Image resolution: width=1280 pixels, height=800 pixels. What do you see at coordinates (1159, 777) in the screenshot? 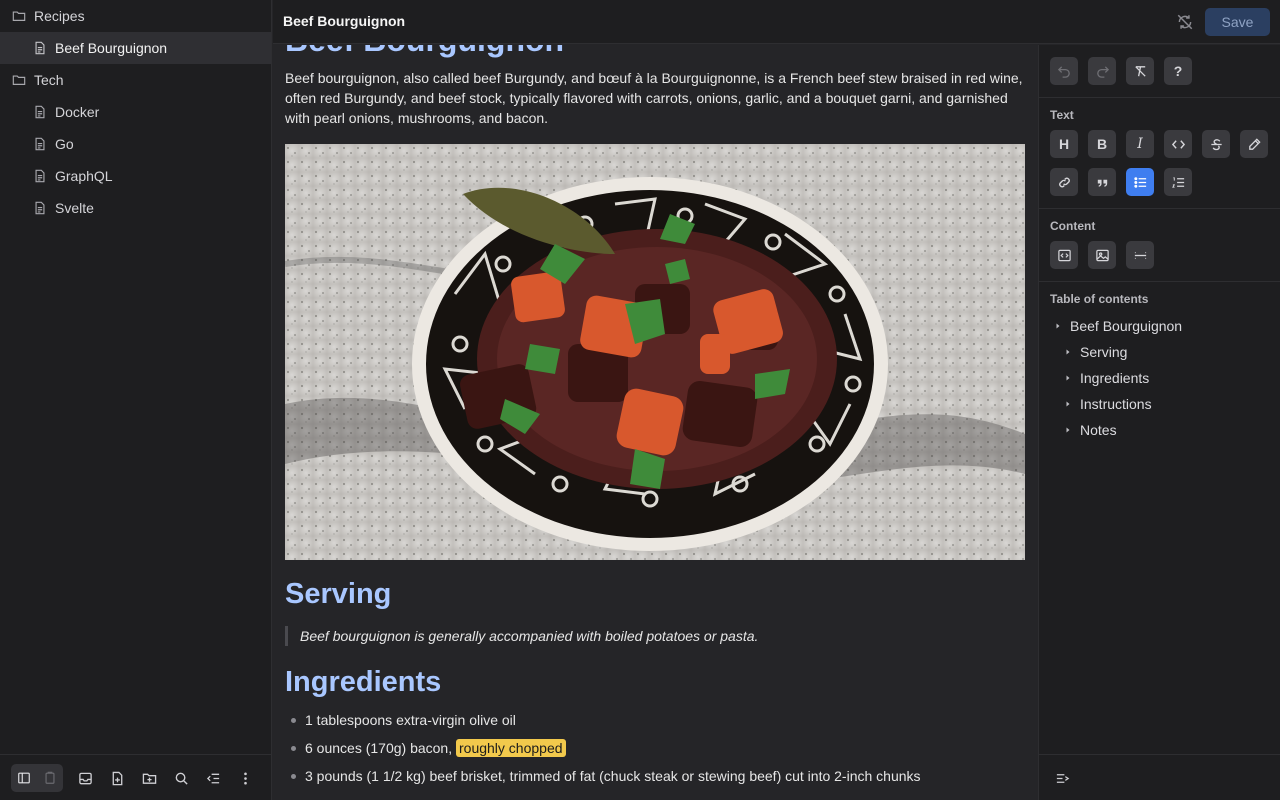
I see `panel-footer` at bounding box center [1159, 777].